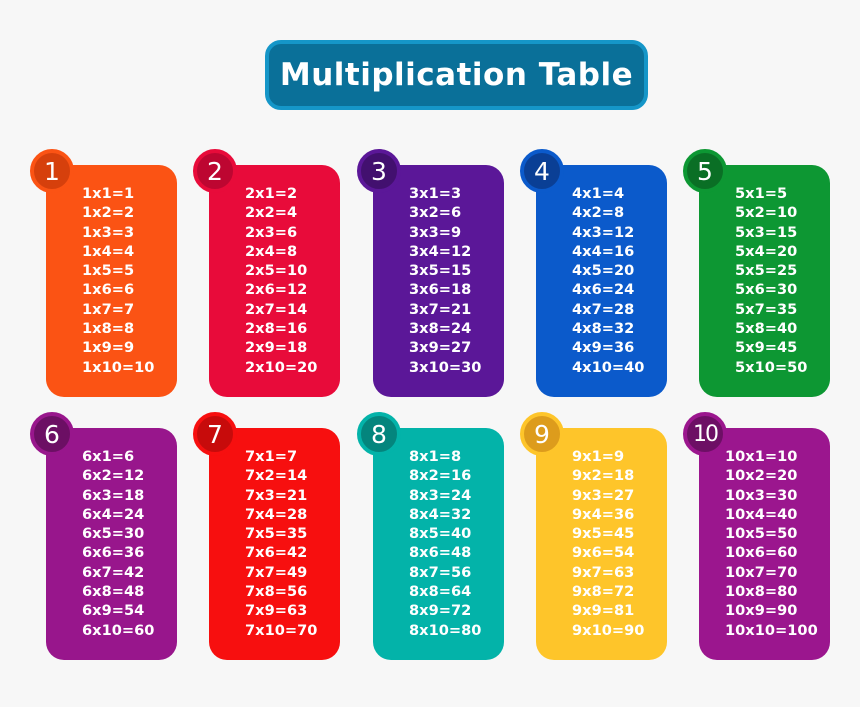 The height and width of the screenshot is (707, 860). I want to click on equation-line: 4x1=4, so click(598, 193).